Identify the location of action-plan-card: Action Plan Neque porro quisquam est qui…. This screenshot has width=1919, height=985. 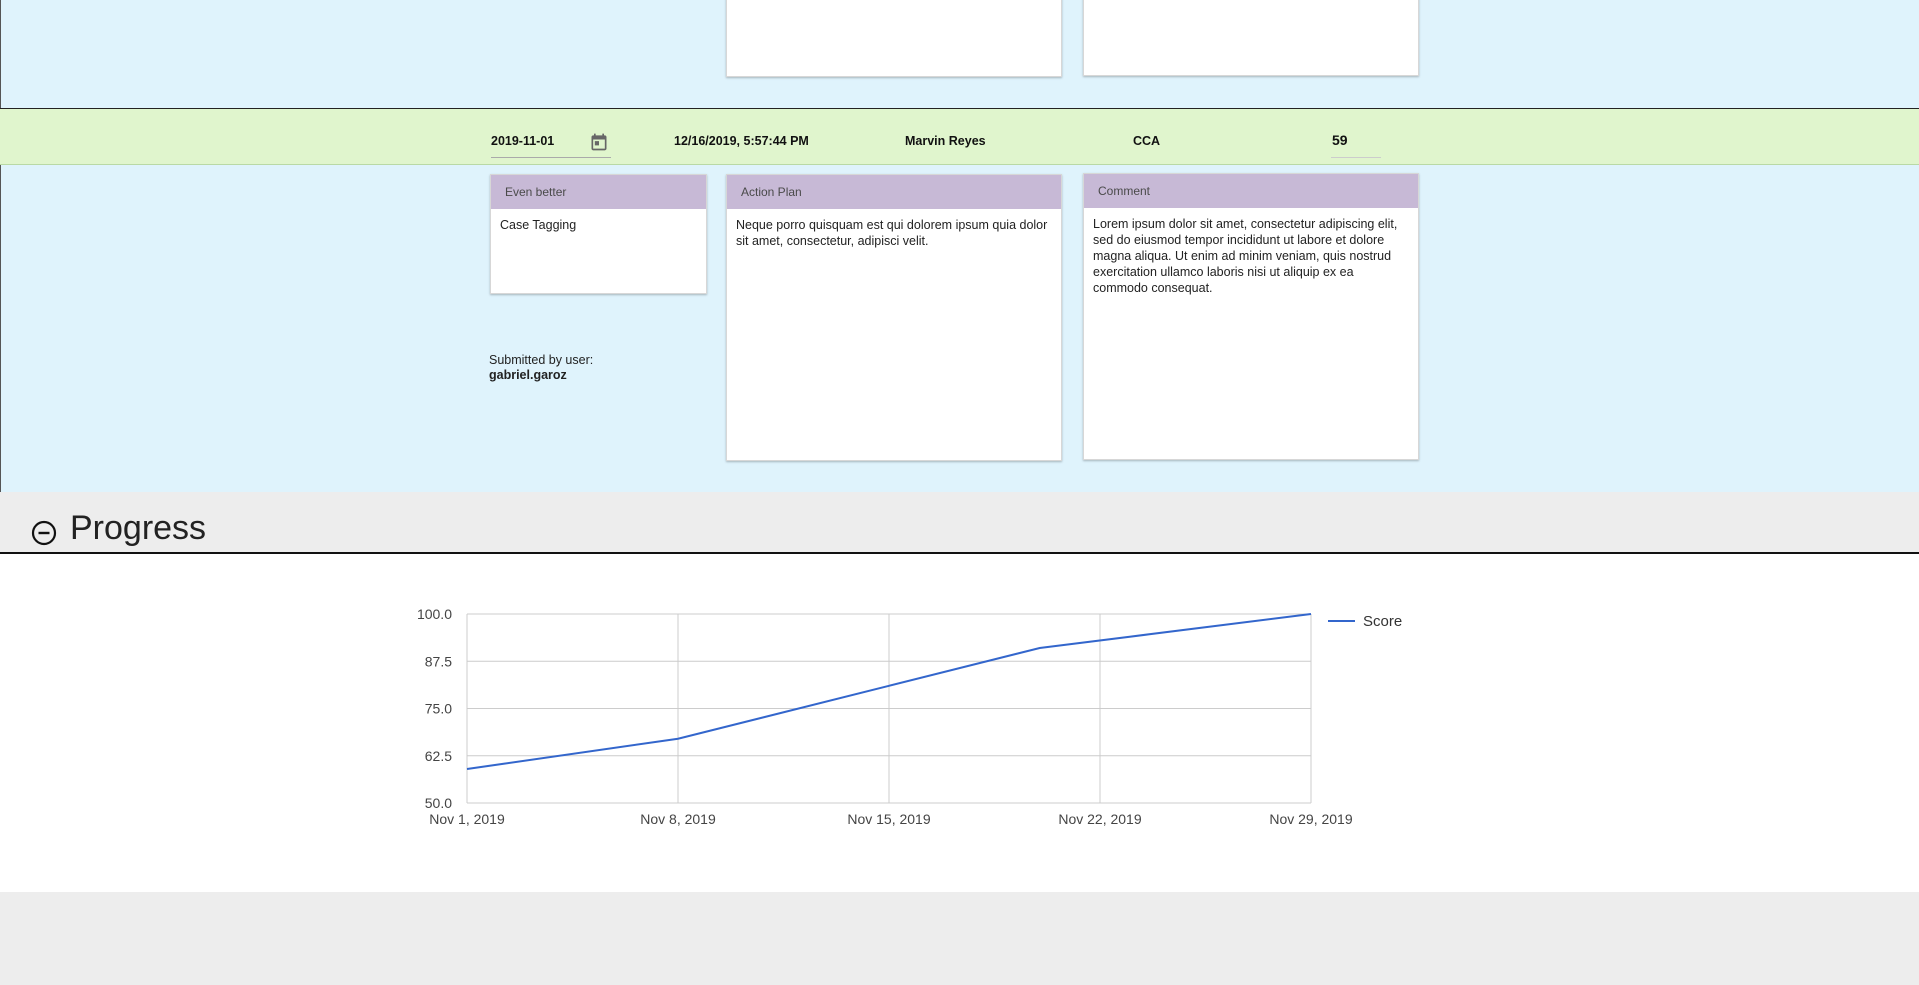
(894, 317).